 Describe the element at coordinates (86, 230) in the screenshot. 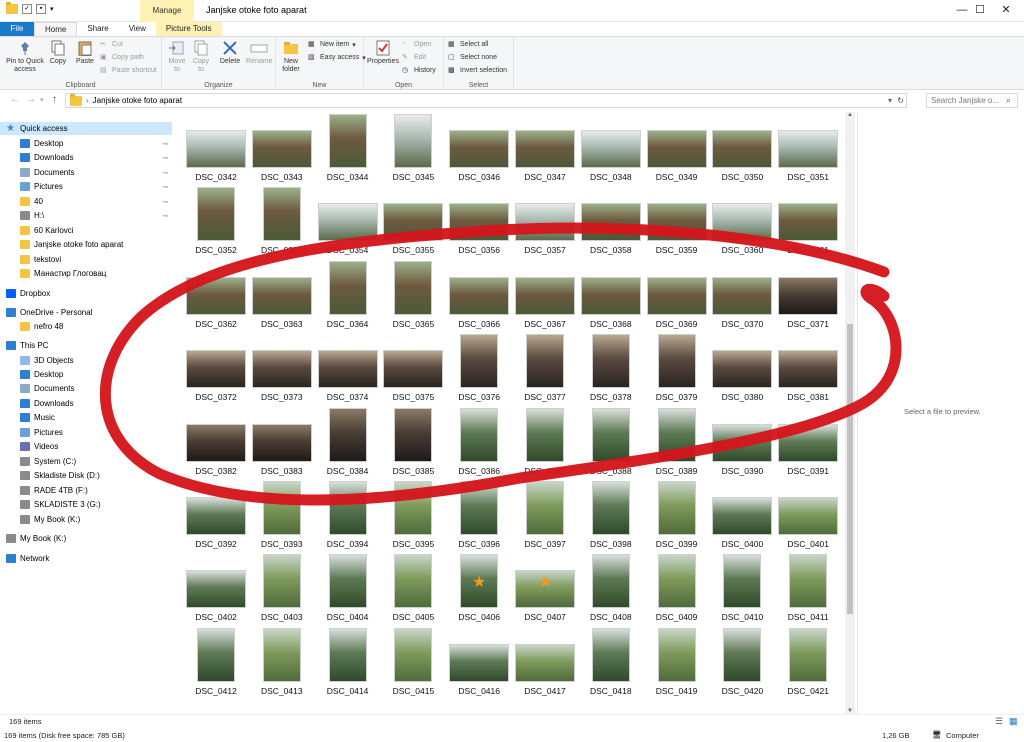

I see `sidebar-item: 60 Karlovci` at that location.